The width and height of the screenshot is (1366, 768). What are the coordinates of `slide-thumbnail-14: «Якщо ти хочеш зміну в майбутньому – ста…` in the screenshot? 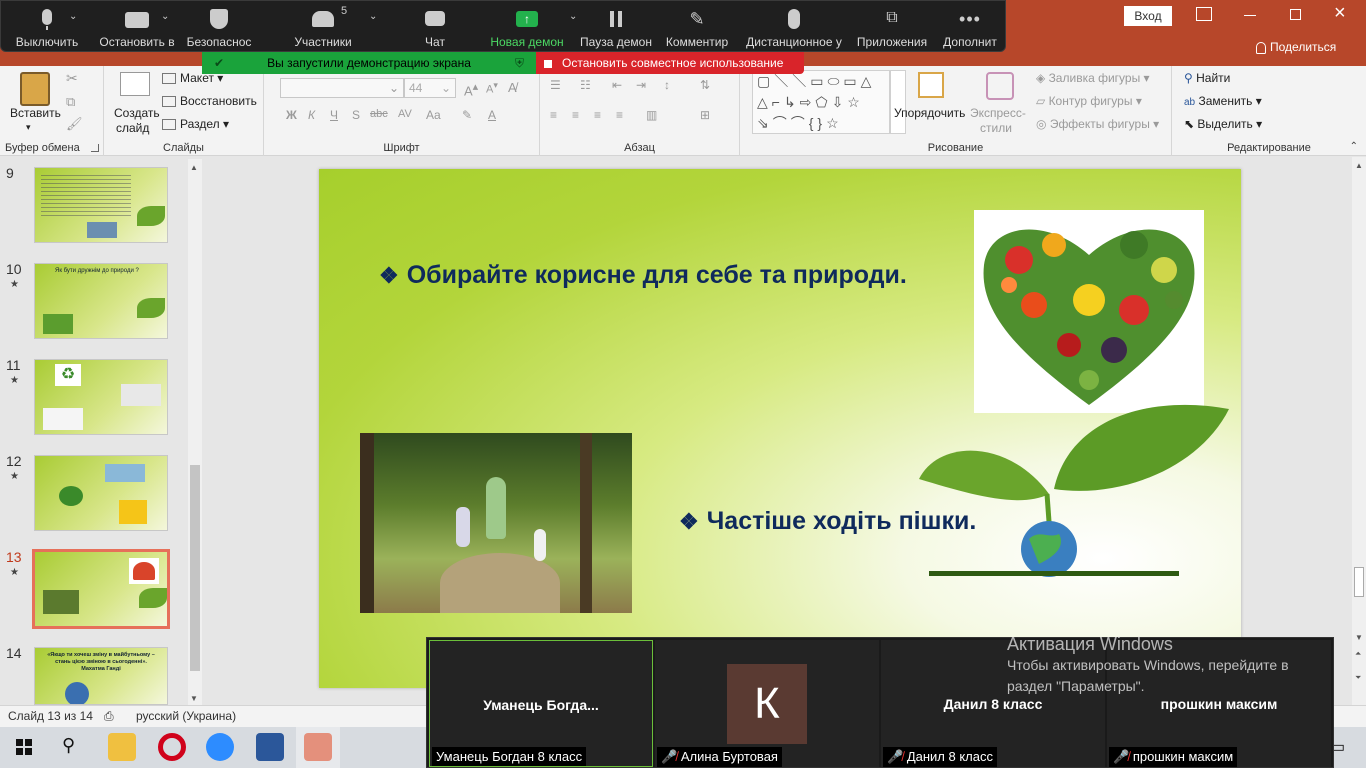 It's located at (101, 676).